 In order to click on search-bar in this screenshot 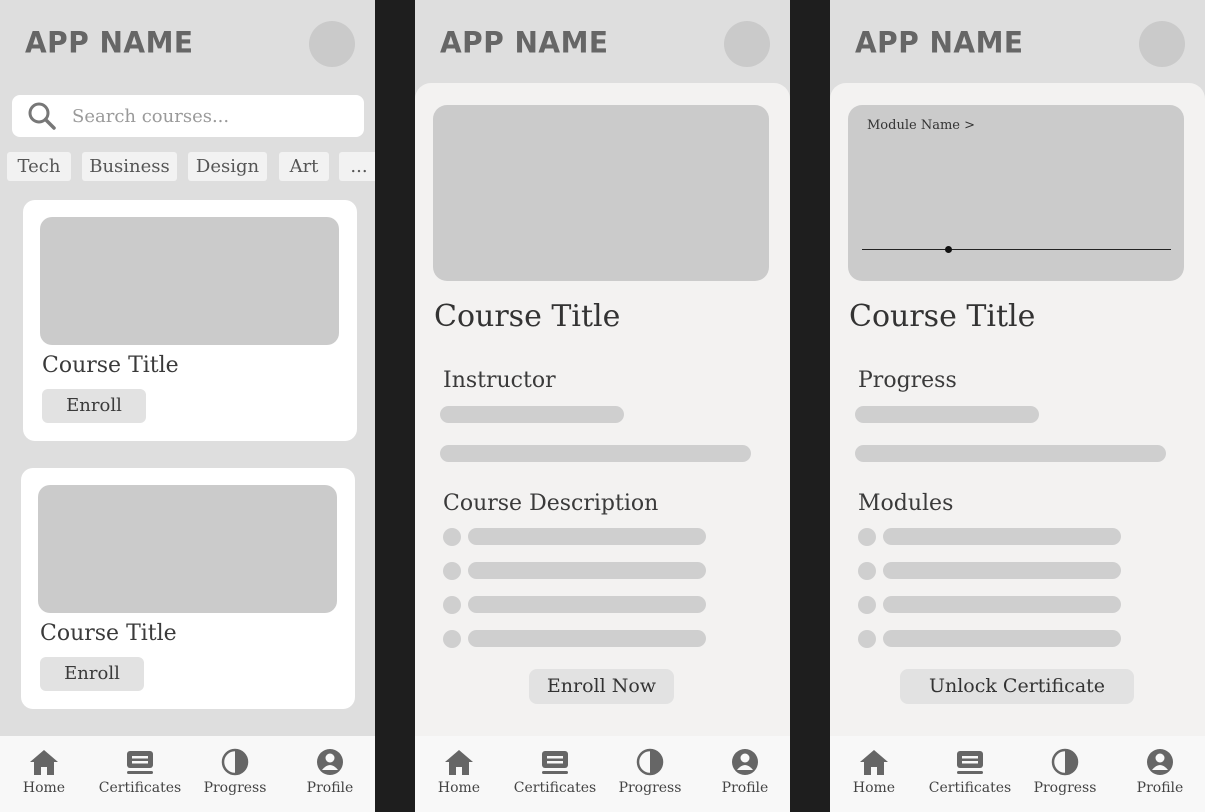, I will do `click(188, 116)`.